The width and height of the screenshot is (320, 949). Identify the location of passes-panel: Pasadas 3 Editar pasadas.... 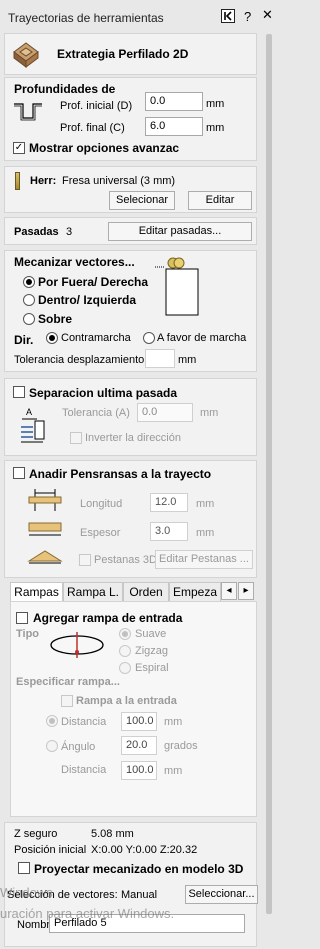
(130, 231).